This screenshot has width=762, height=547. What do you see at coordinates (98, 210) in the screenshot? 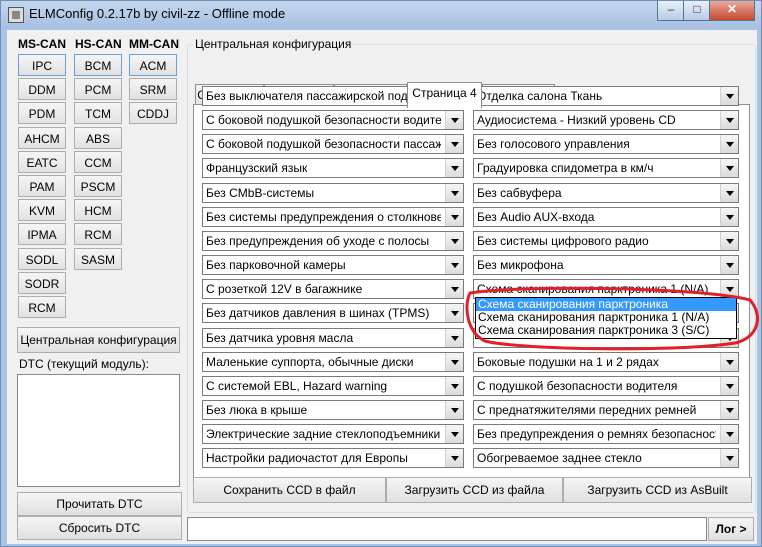
I see `module-button-hs-hcm: HCM` at bounding box center [98, 210].